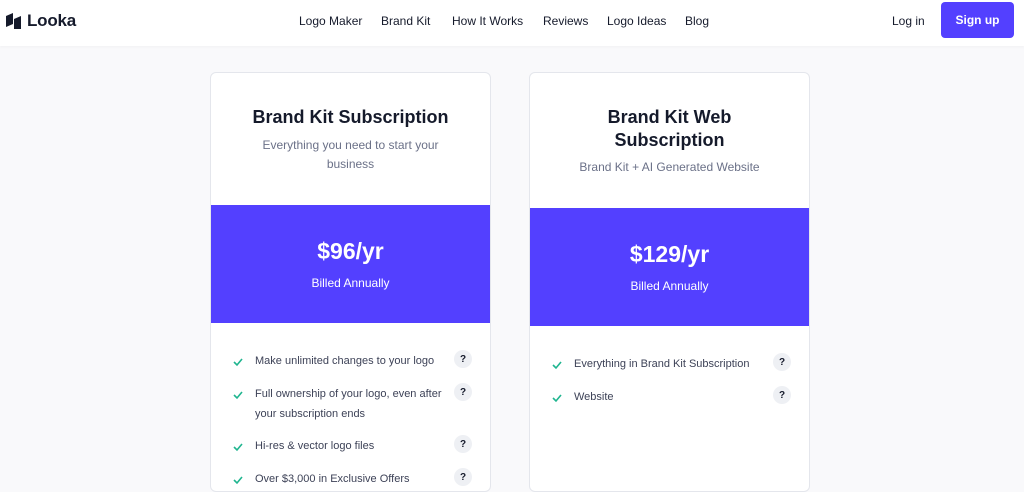 The width and height of the screenshot is (1024, 492). I want to click on feature-text: Hi-res & vector logo files, so click(315, 446).